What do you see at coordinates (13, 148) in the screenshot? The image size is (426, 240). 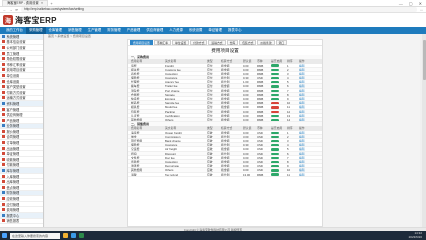 I see `sidebar-item-label: 出运管理` at bounding box center [13, 148].